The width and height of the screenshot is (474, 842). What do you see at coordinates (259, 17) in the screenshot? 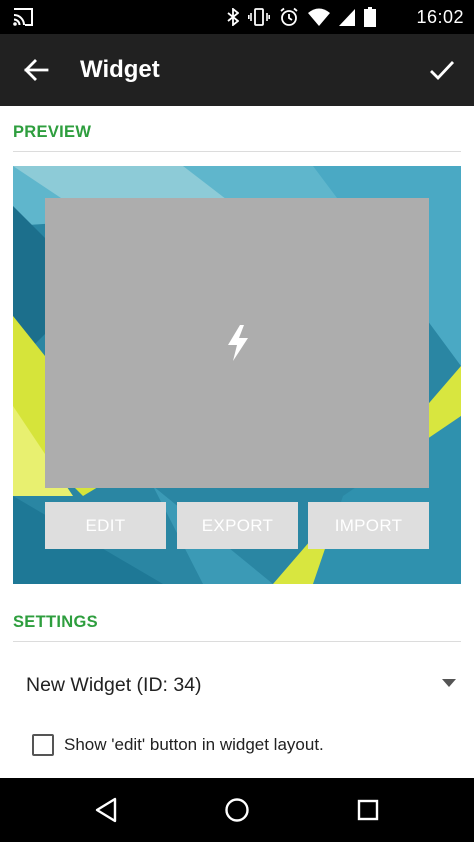
I see `vibrate-icon` at bounding box center [259, 17].